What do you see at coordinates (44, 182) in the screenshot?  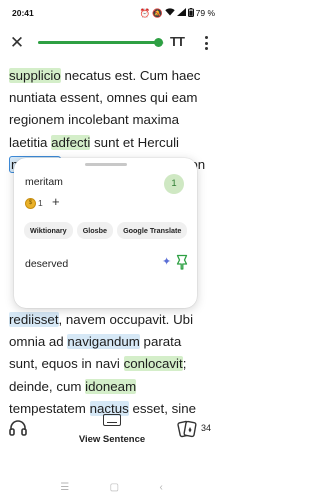 I see `popup-word: meritam` at bounding box center [44, 182].